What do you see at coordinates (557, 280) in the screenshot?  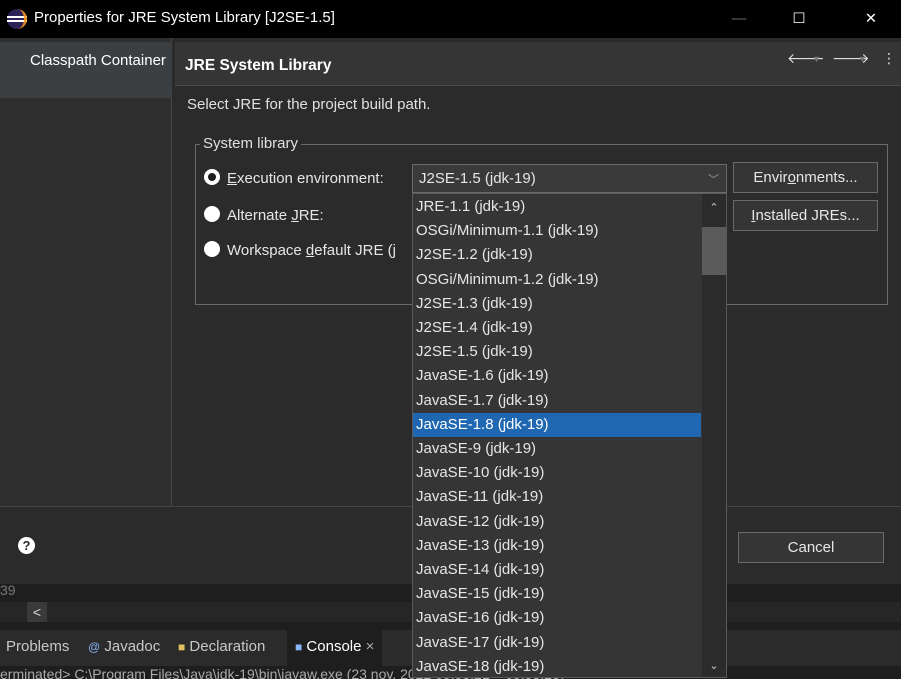 I see `dropdown-option: OSGi/Minimum-1.2 (jdk-19)` at bounding box center [557, 280].